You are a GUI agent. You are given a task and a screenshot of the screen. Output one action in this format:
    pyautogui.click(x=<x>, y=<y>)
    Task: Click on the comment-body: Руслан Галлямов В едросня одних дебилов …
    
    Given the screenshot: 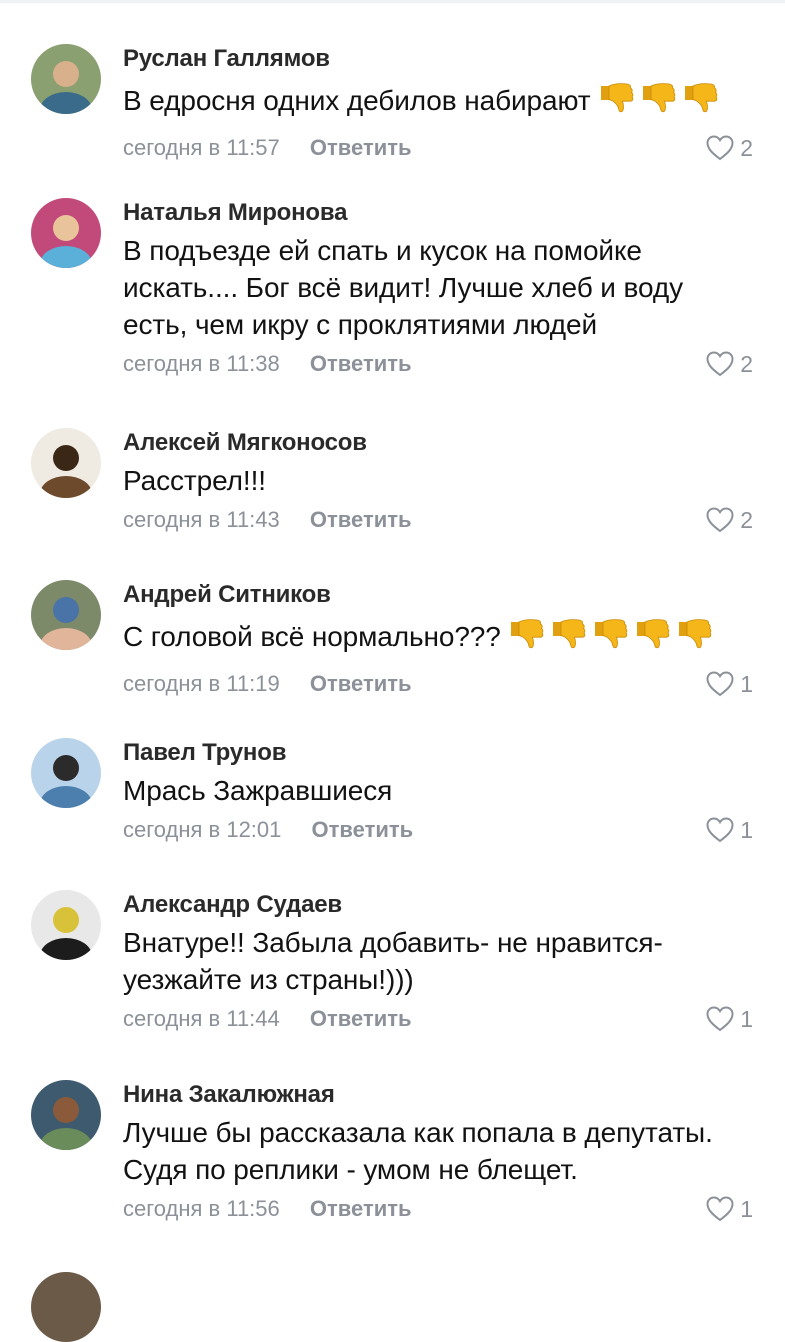 What is the action you would take?
    pyautogui.click(x=443, y=103)
    